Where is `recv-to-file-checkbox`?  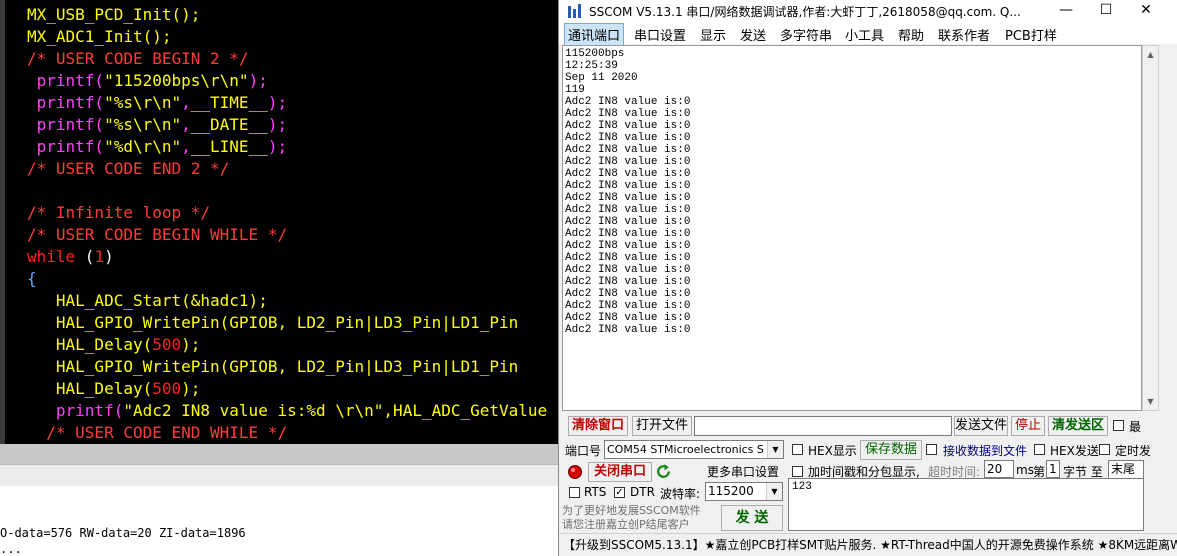 recv-to-file-checkbox is located at coordinates (931, 449).